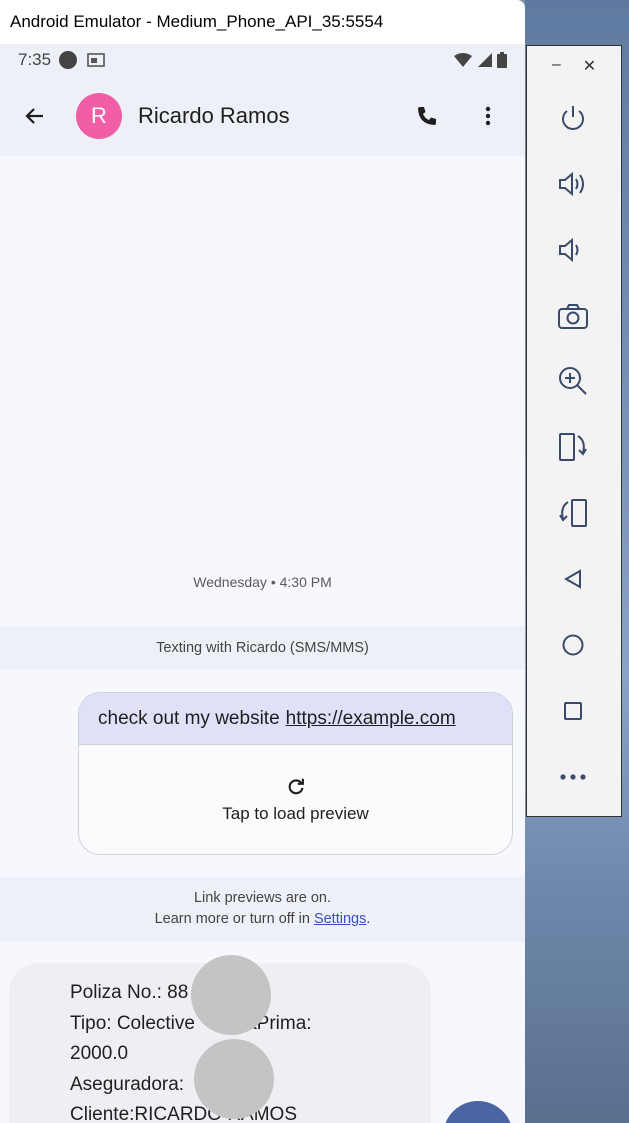 The image size is (629, 1123). I want to click on zoom-in-icon, so click(573, 381).